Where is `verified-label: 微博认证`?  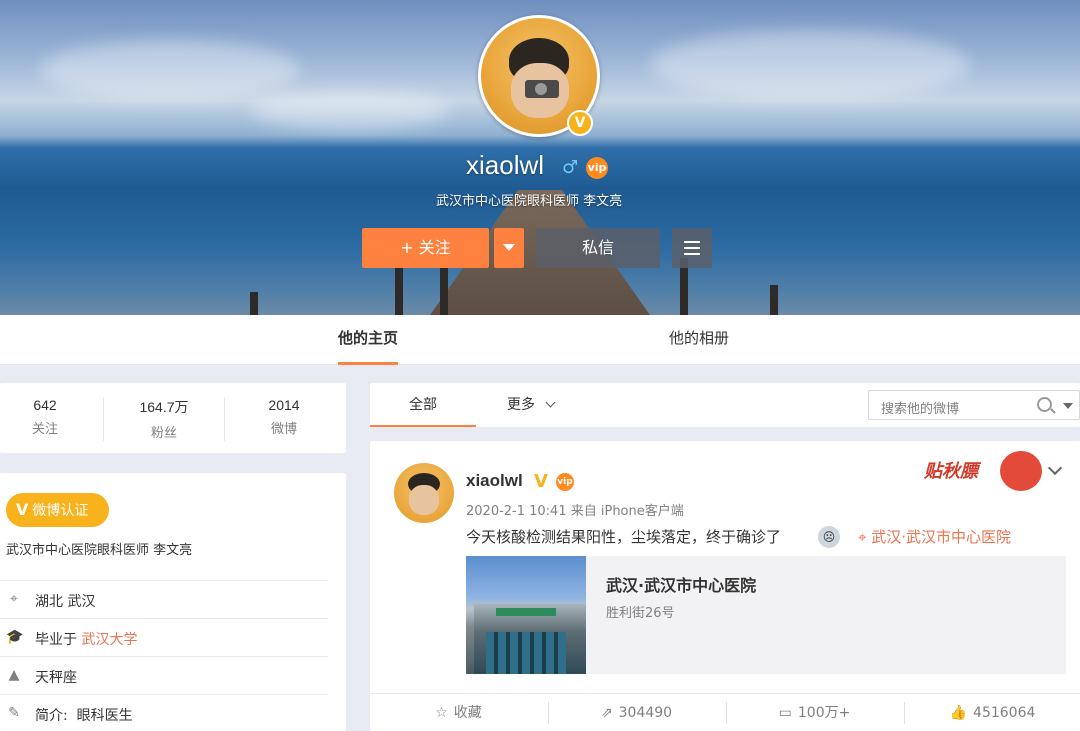 verified-label: 微博认证 is located at coordinates (60, 511).